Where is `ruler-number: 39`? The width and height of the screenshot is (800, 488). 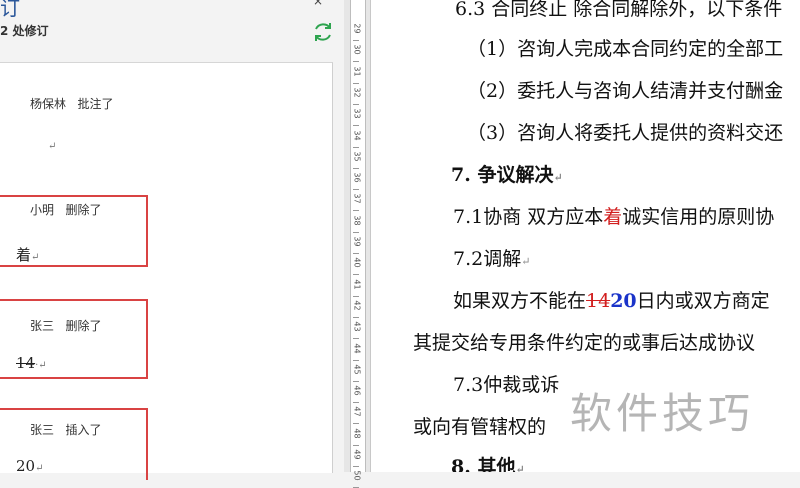 ruler-number: 39 is located at coordinates (357, 241).